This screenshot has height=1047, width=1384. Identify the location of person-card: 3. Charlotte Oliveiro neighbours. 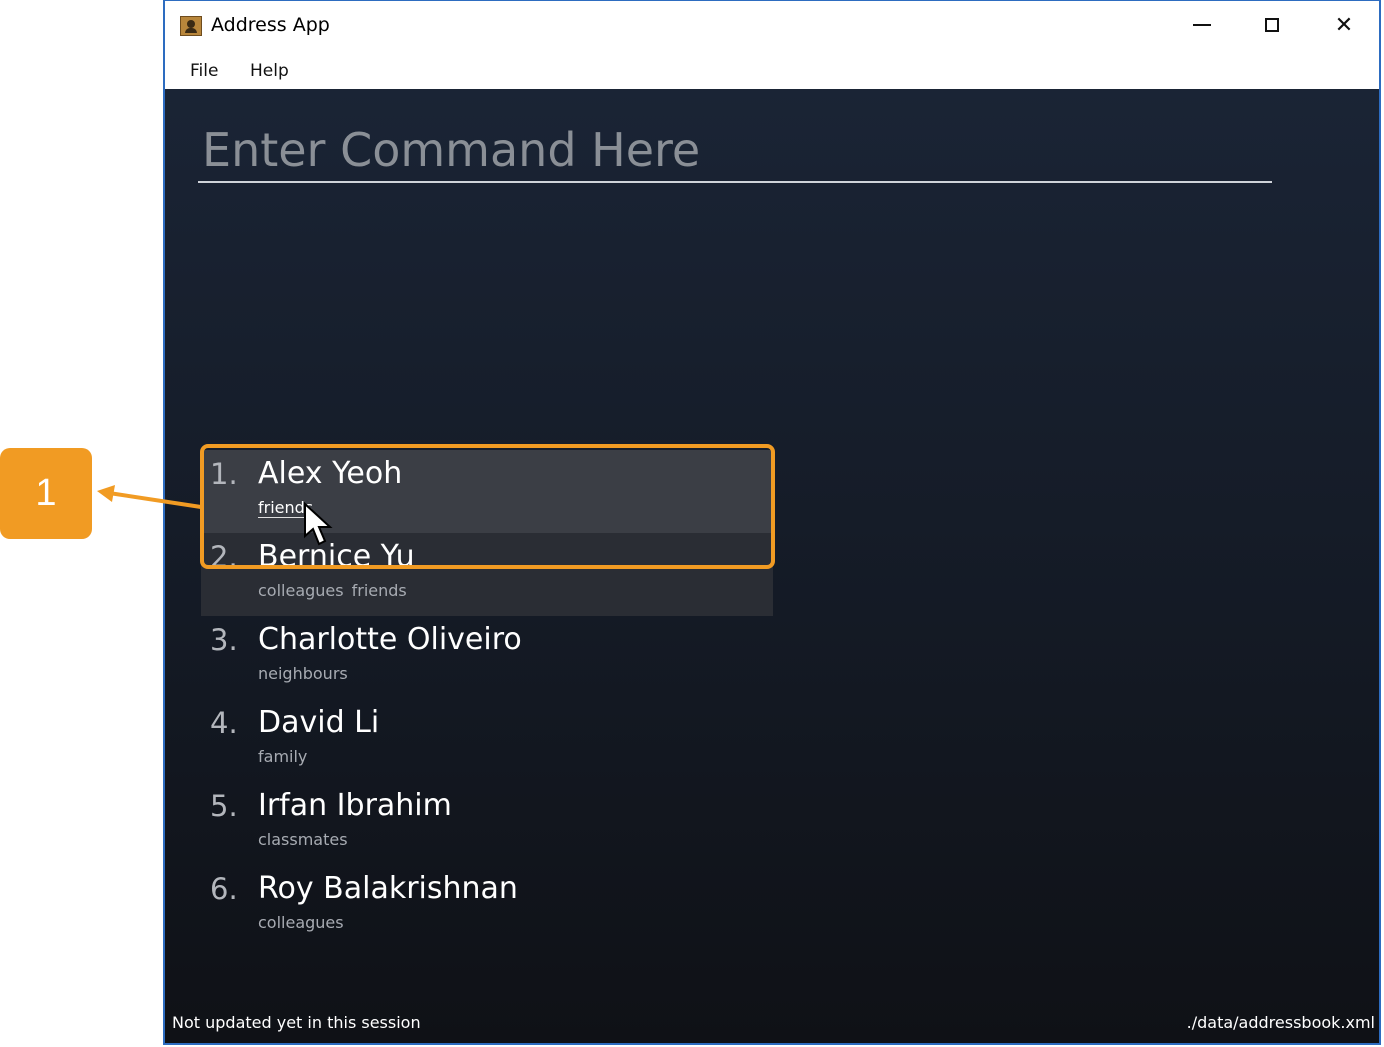
(487, 657).